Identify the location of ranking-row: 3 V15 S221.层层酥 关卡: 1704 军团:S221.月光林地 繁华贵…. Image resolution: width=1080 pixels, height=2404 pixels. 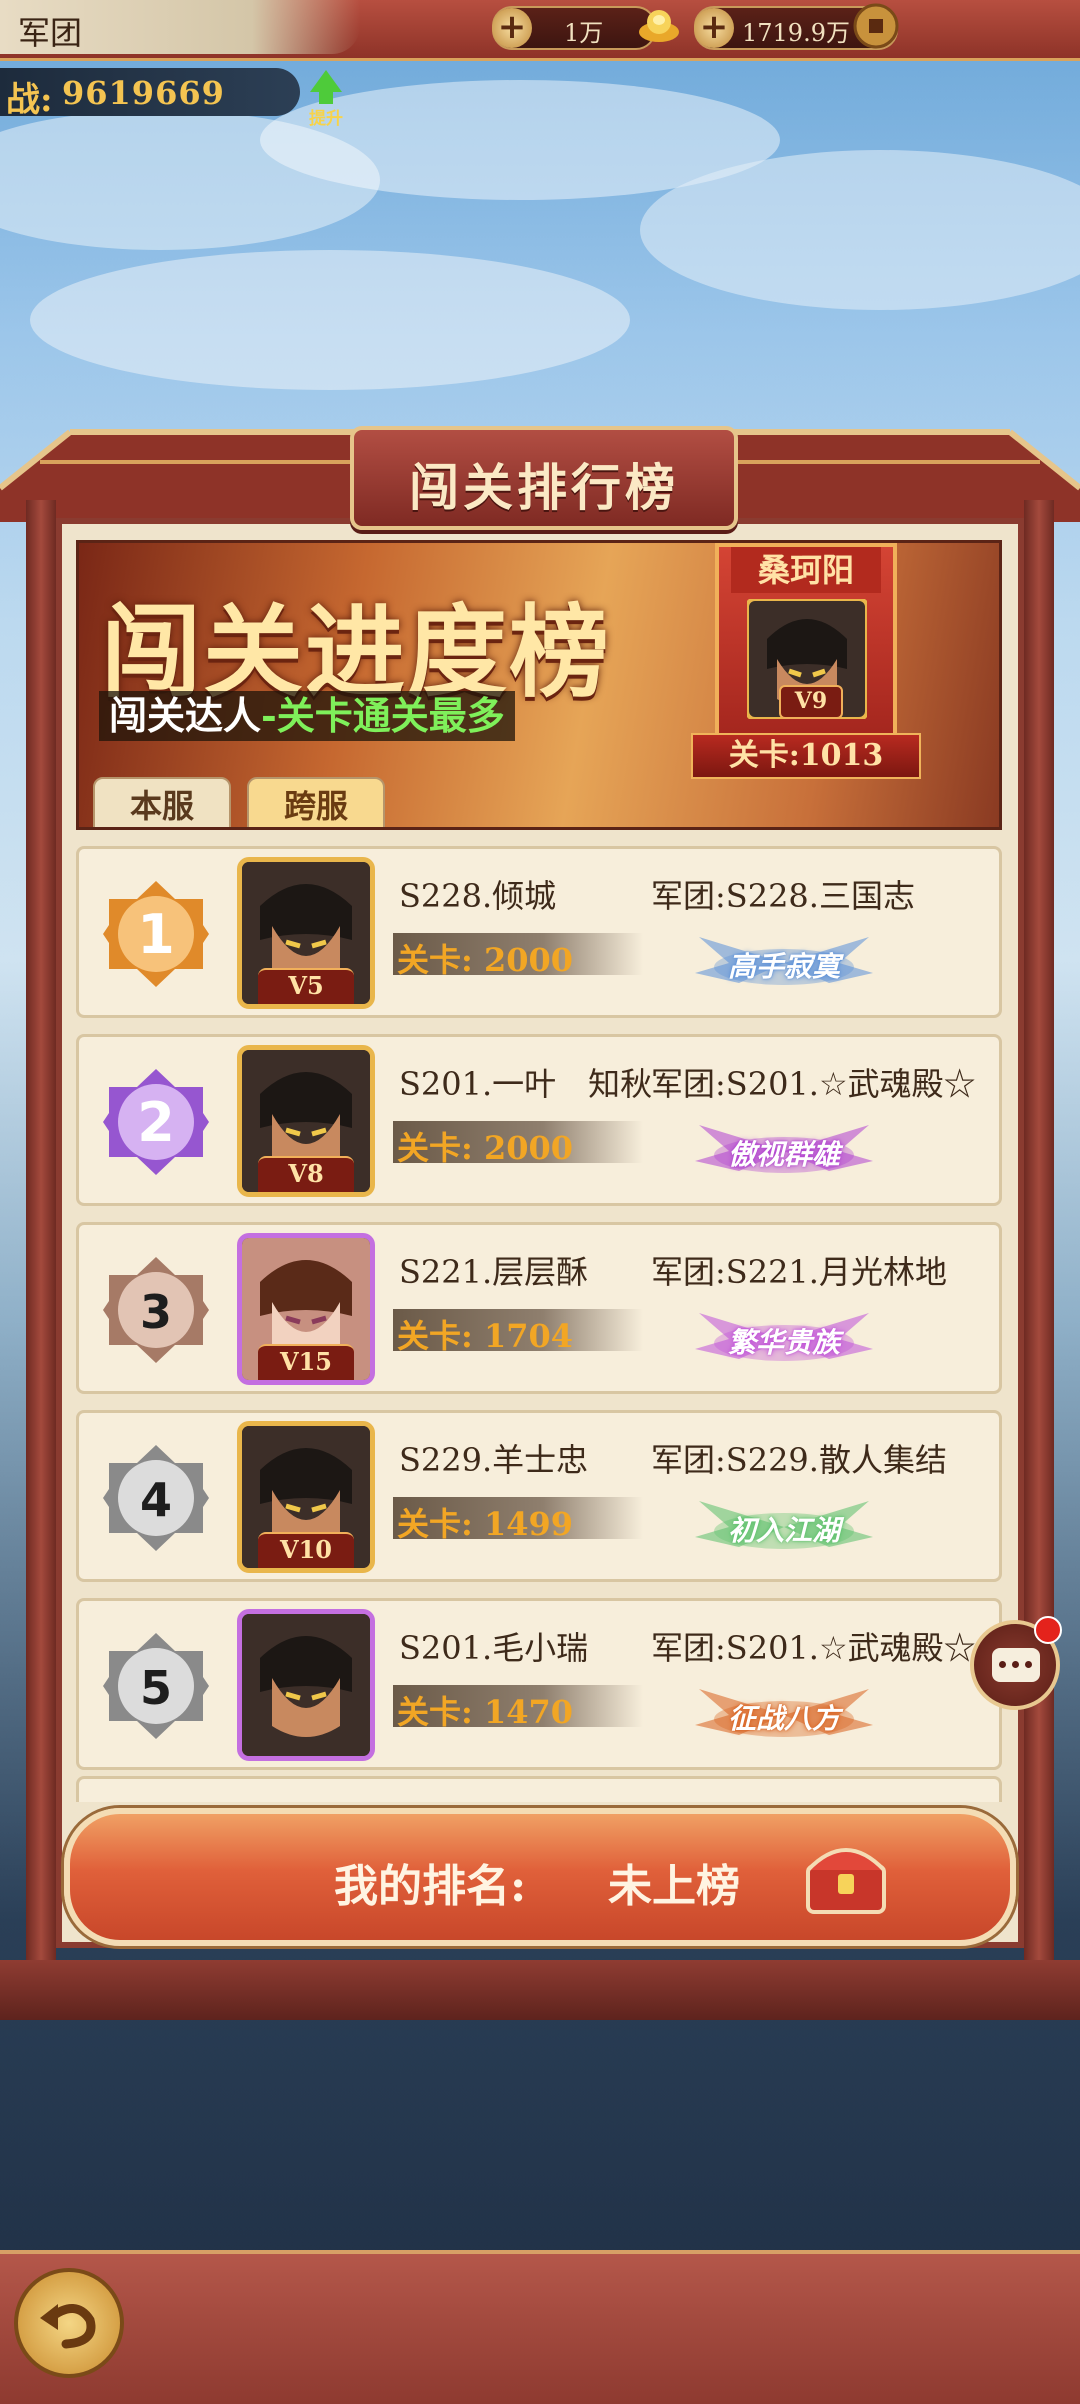
(539, 1308).